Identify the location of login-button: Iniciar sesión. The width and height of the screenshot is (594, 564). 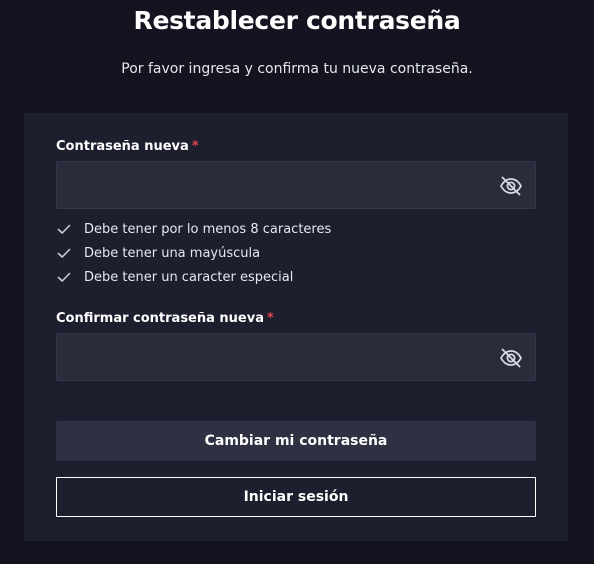
(296, 497).